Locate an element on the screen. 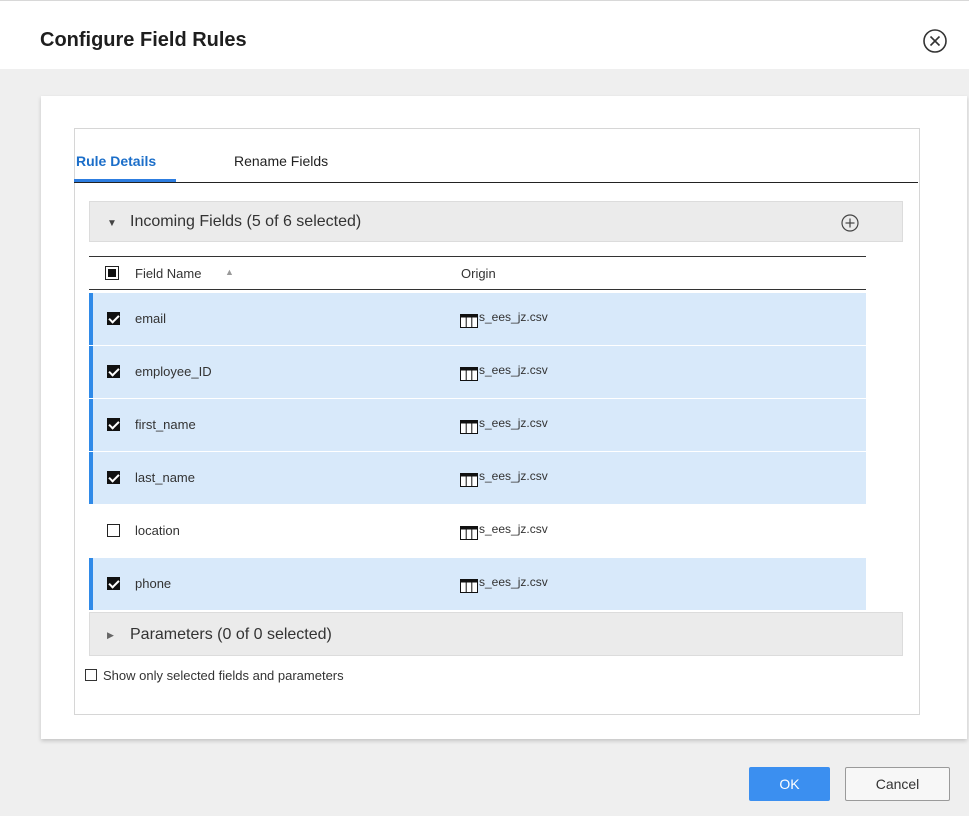 The height and width of the screenshot is (816, 969). field-name-cell: last_name is located at coordinates (165, 477).